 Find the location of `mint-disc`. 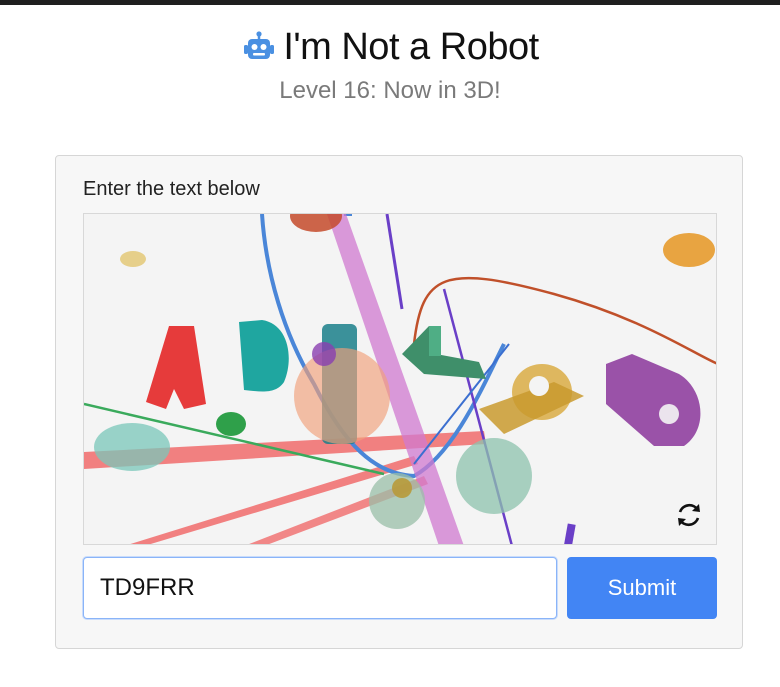

mint-disc is located at coordinates (132, 447).